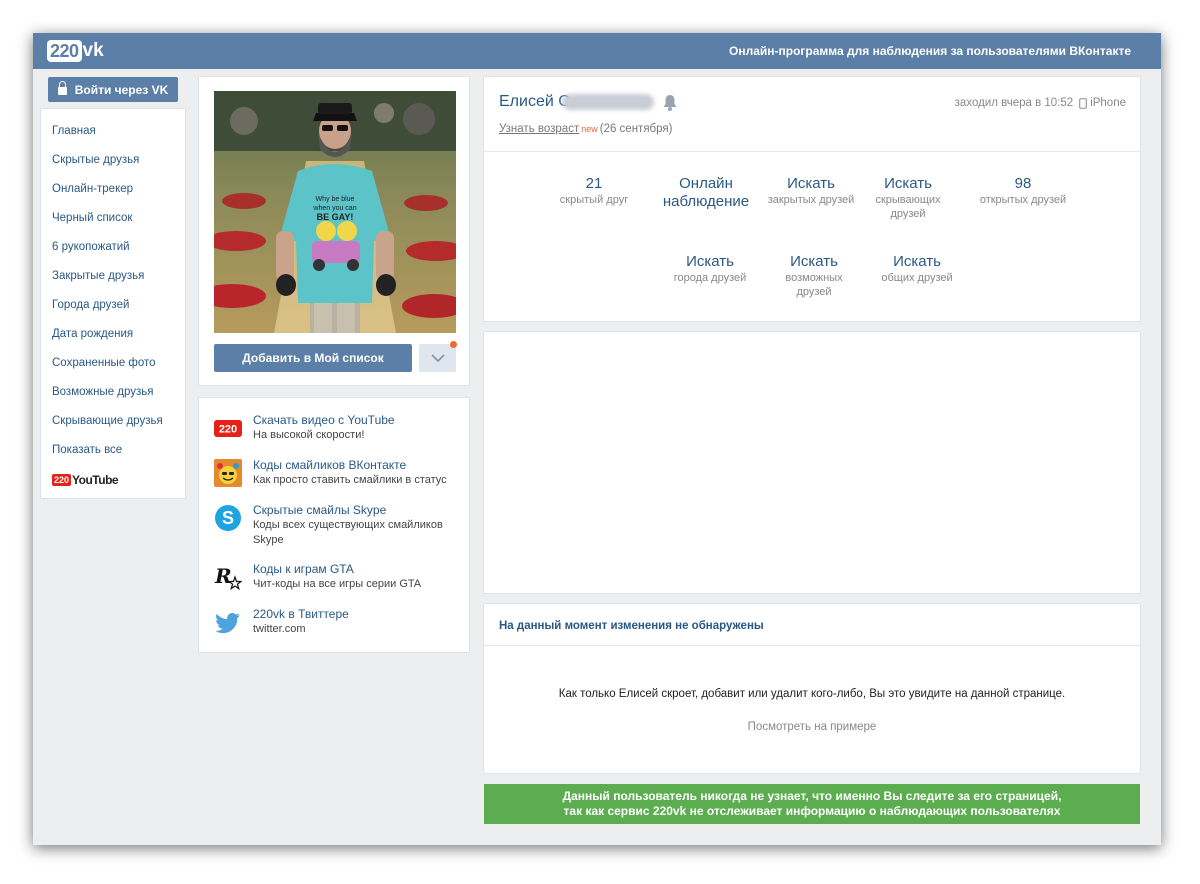  I want to click on sidebar-item-birthday: Дата рождения, so click(113, 334).